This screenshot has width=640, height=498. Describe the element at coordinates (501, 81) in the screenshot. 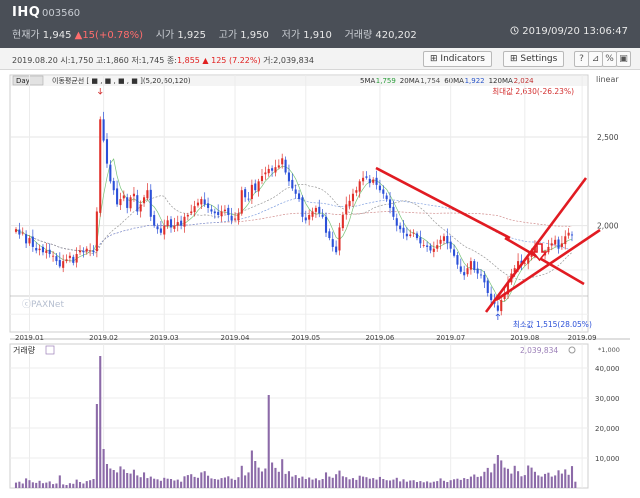

I see `ma-legend-name: 120MA` at that location.